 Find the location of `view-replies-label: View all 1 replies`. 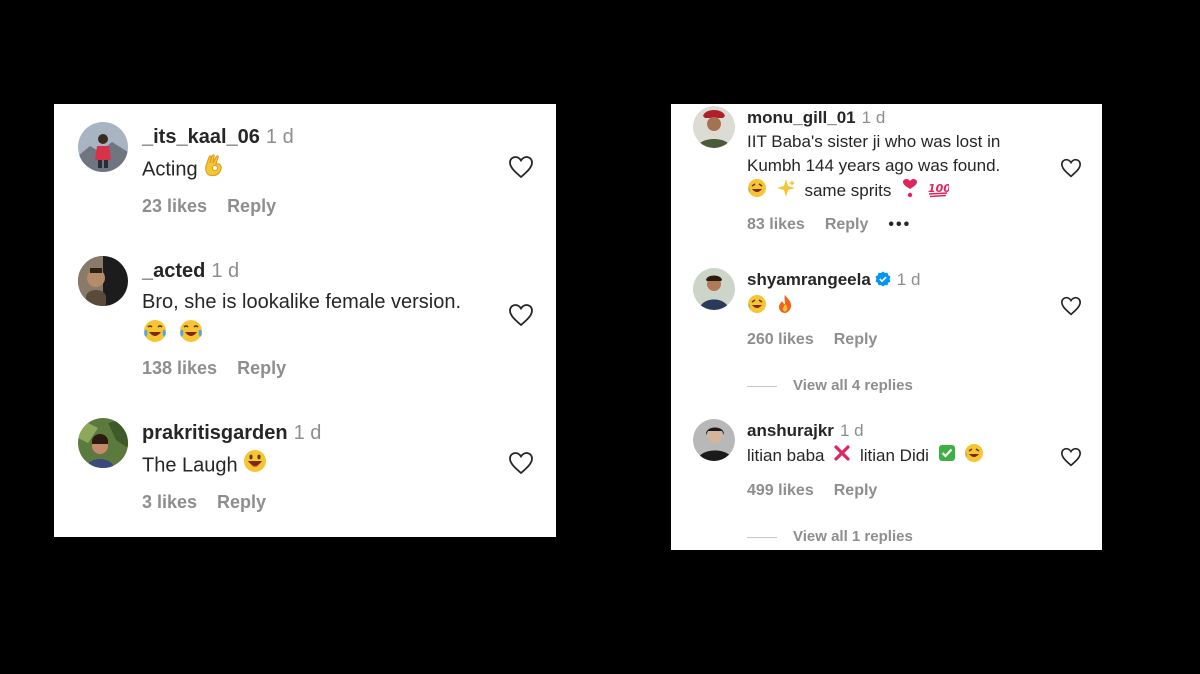

view-replies-label: View all 1 replies is located at coordinates (853, 536).